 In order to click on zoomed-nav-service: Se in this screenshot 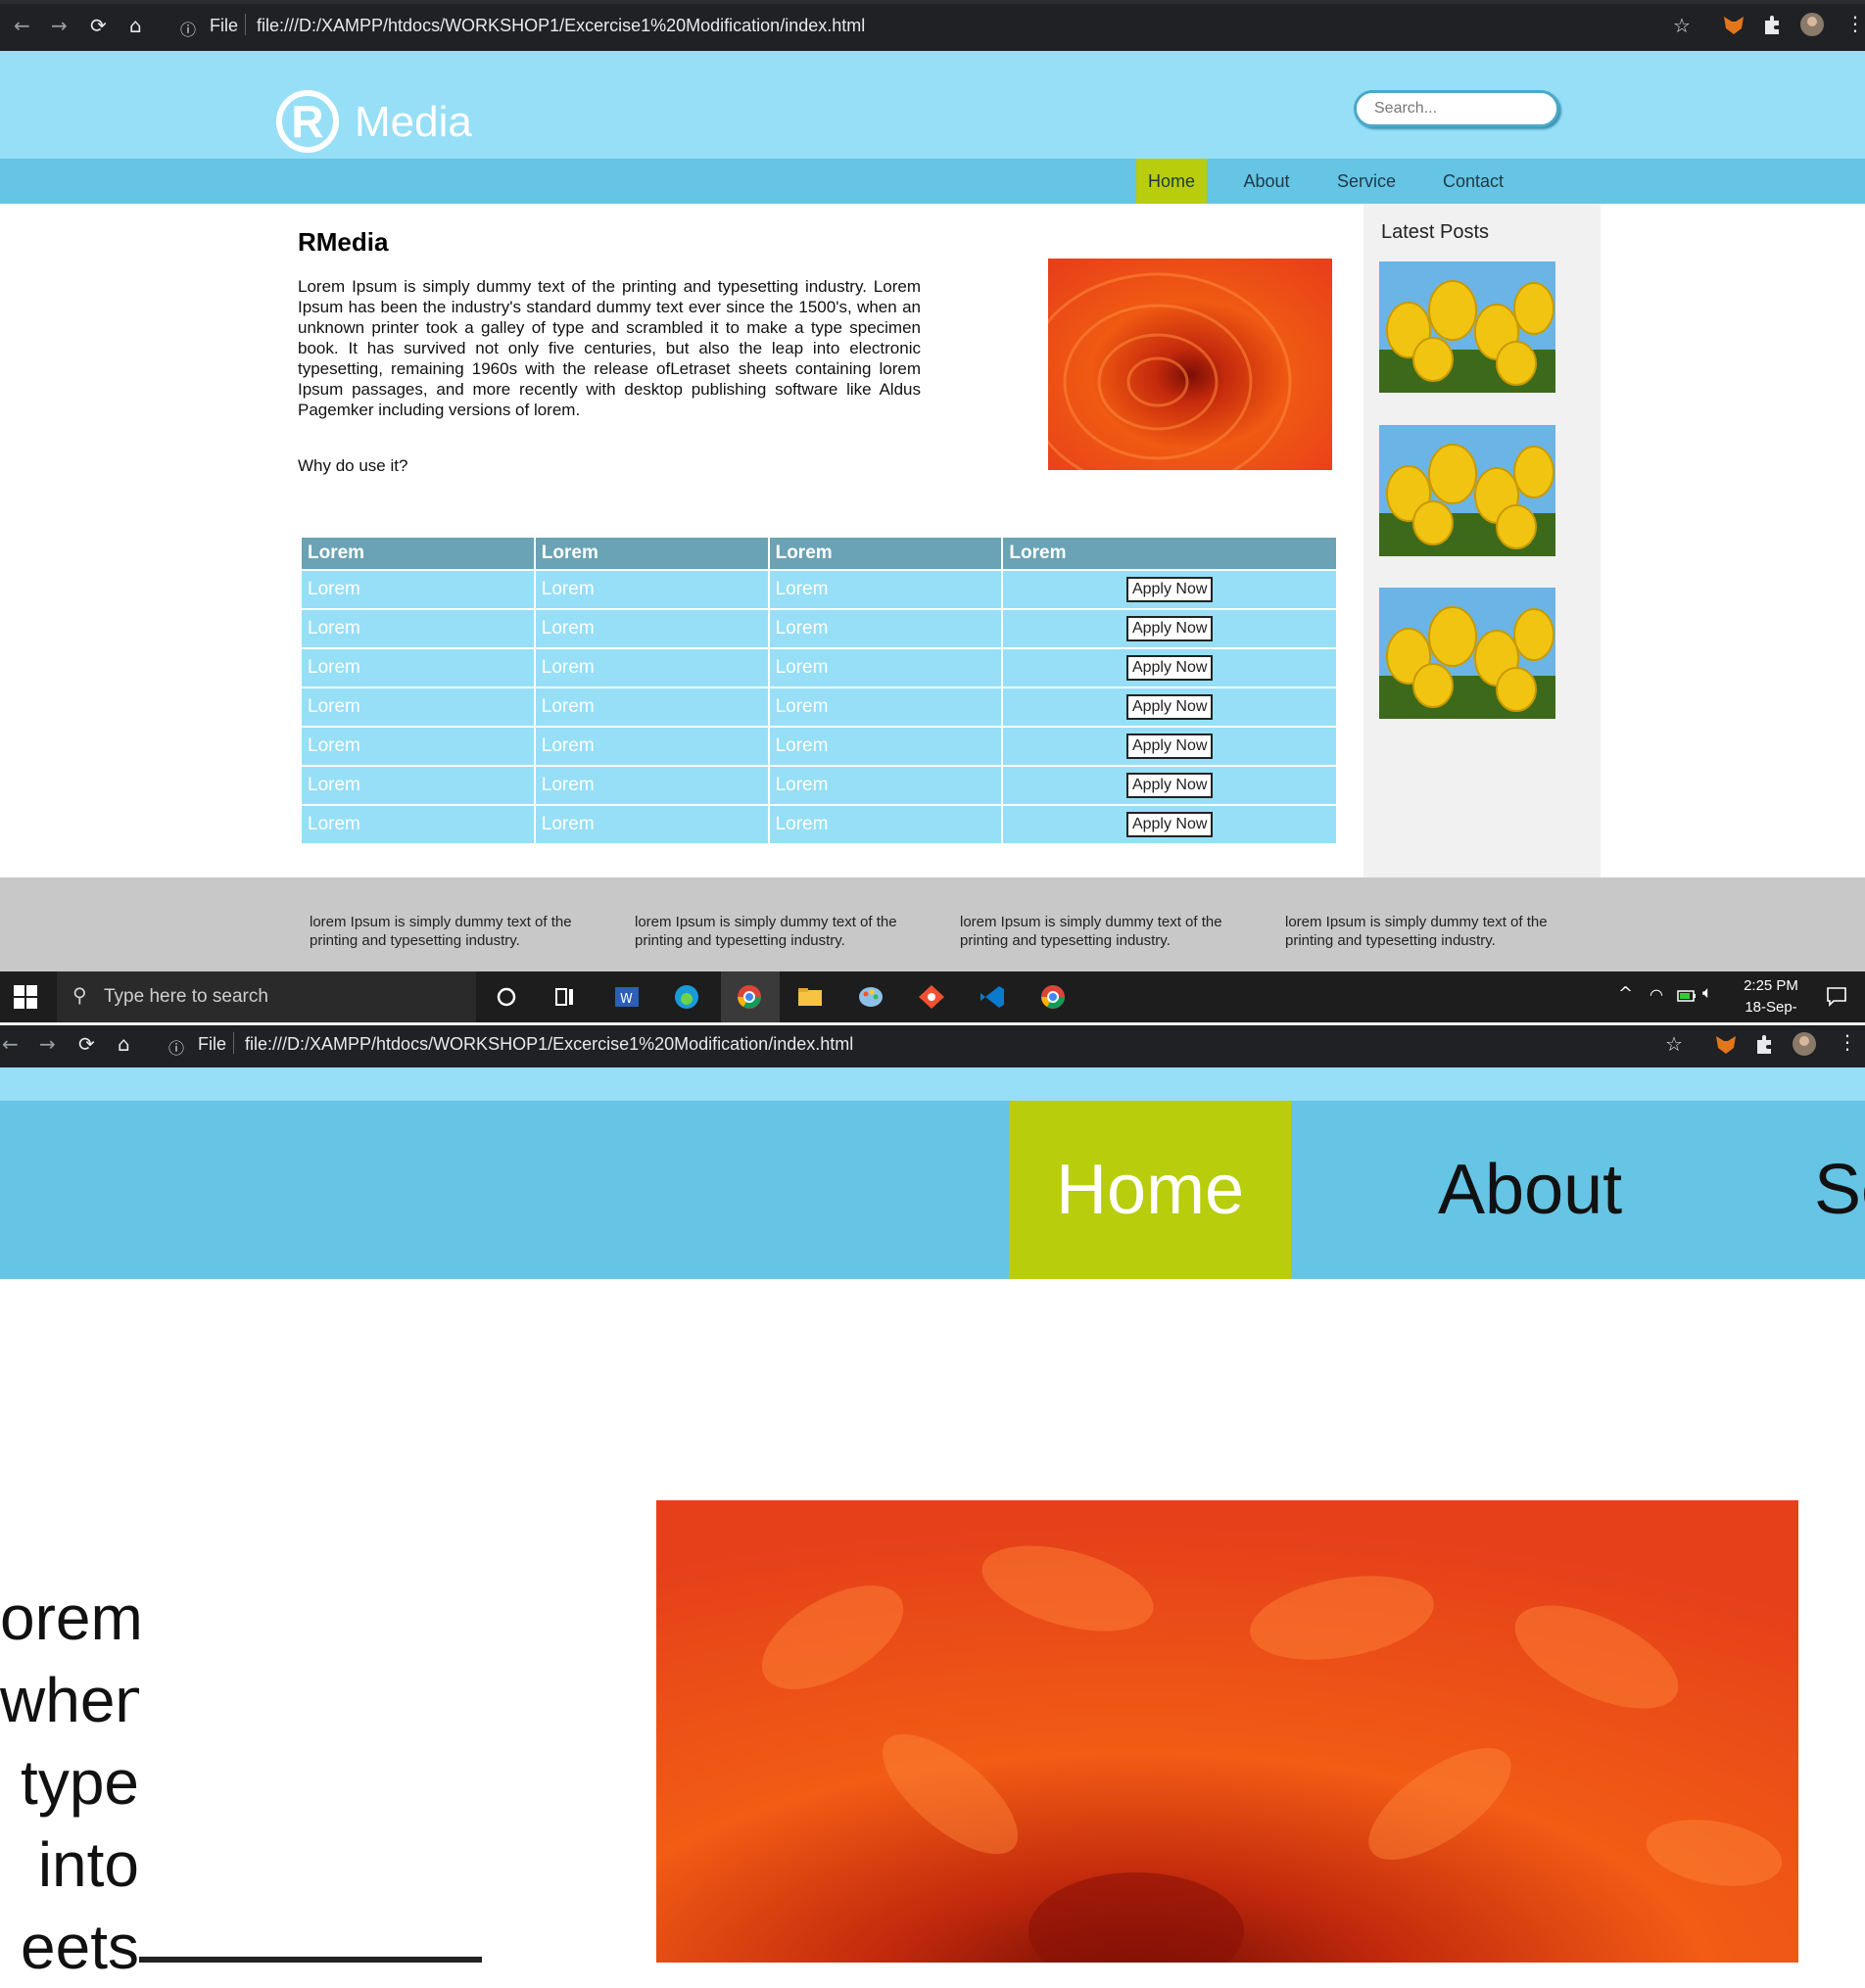, I will do `click(1839, 1190)`.